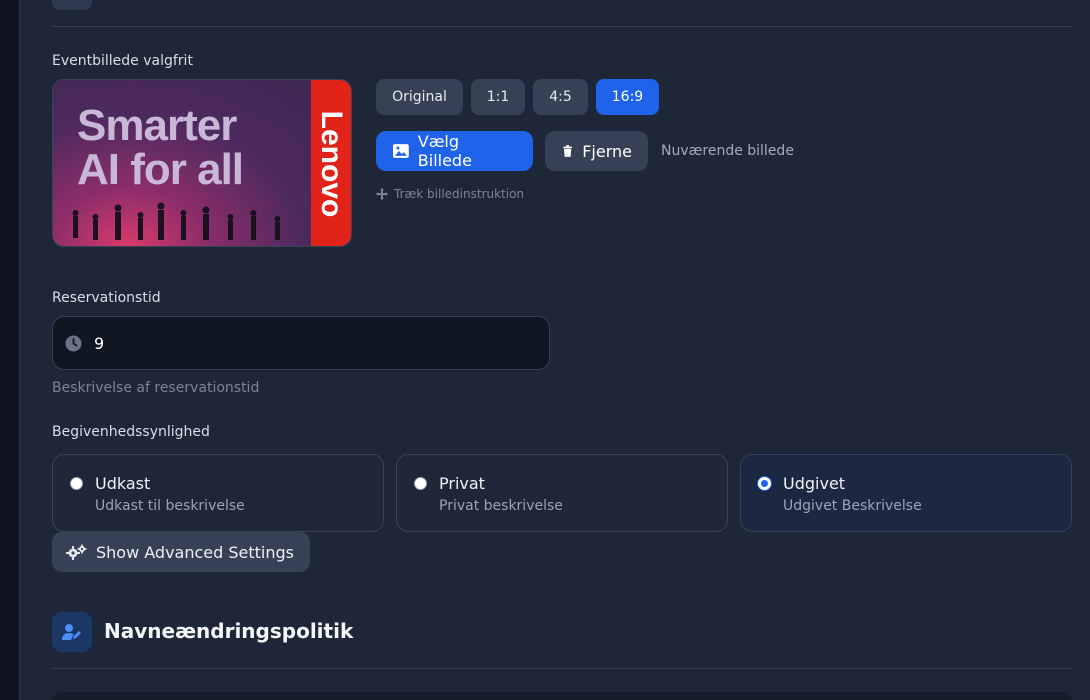 This screenshot has height=700, width=1090. Describe the element at coordinates (176, 221) in the screenshot. I see `crowd-illustration` at that location.